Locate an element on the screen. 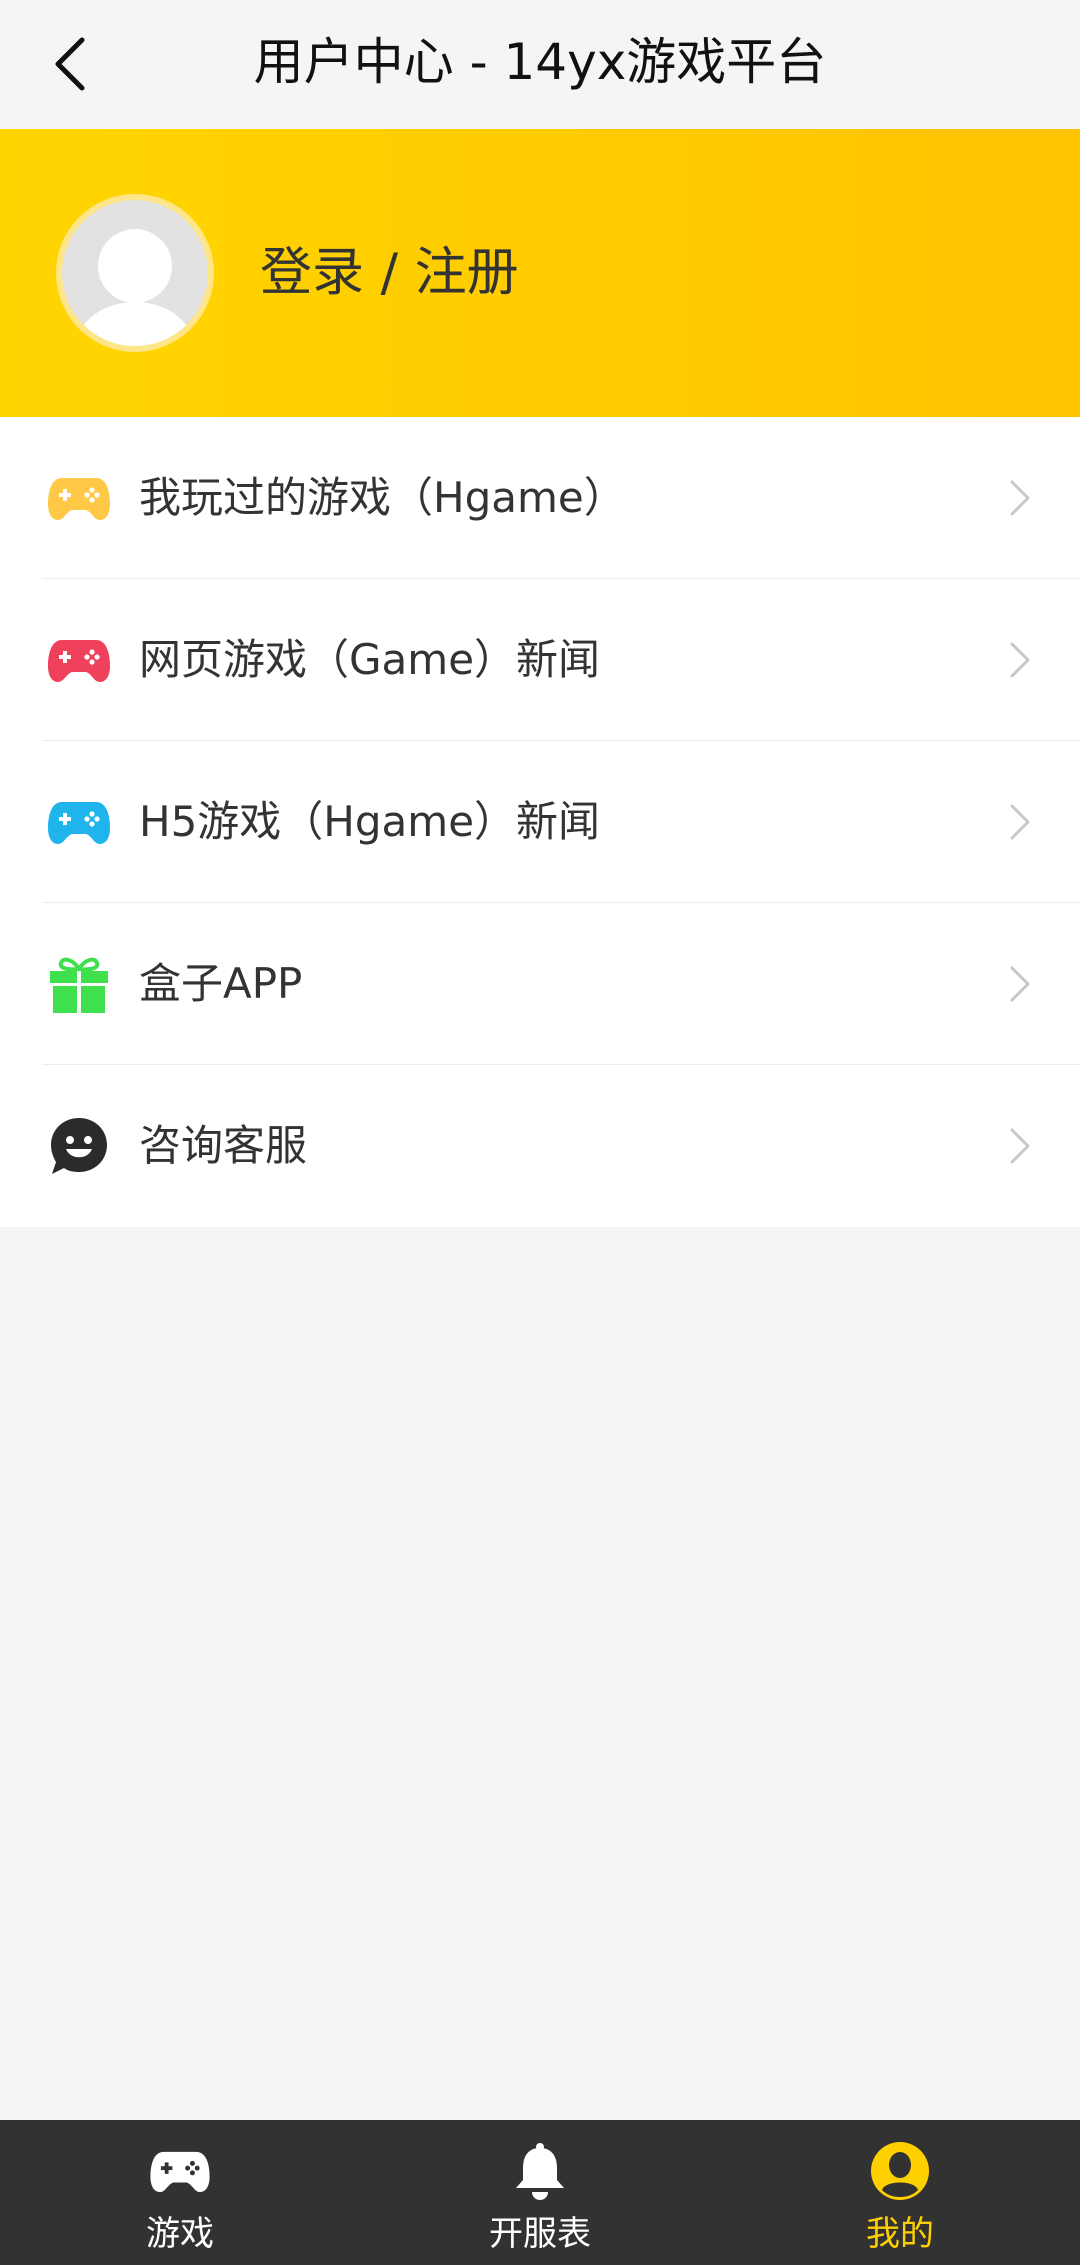  login-register-link: 登录 / 注册 is located at coordinates (389, 273).